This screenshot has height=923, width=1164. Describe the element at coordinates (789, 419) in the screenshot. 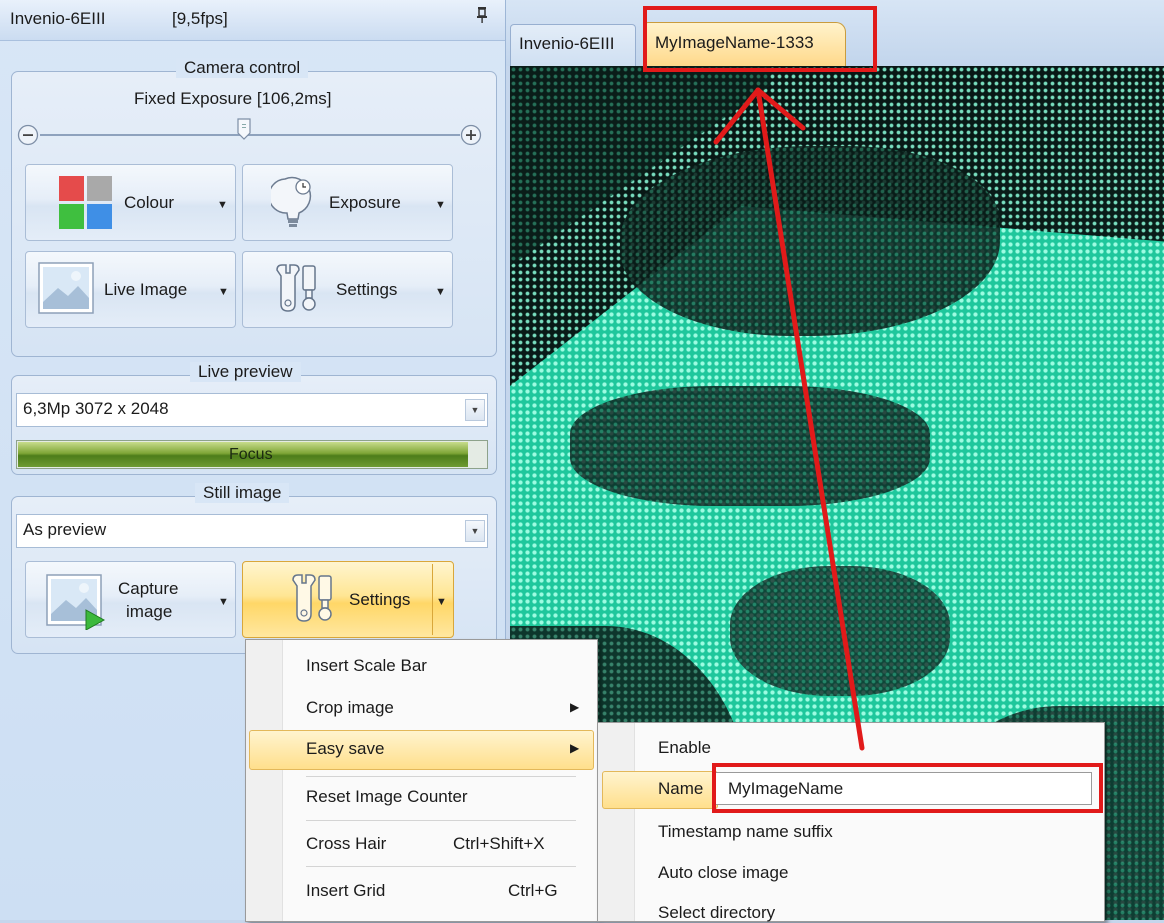

I see `annotation-arrow` at that location.